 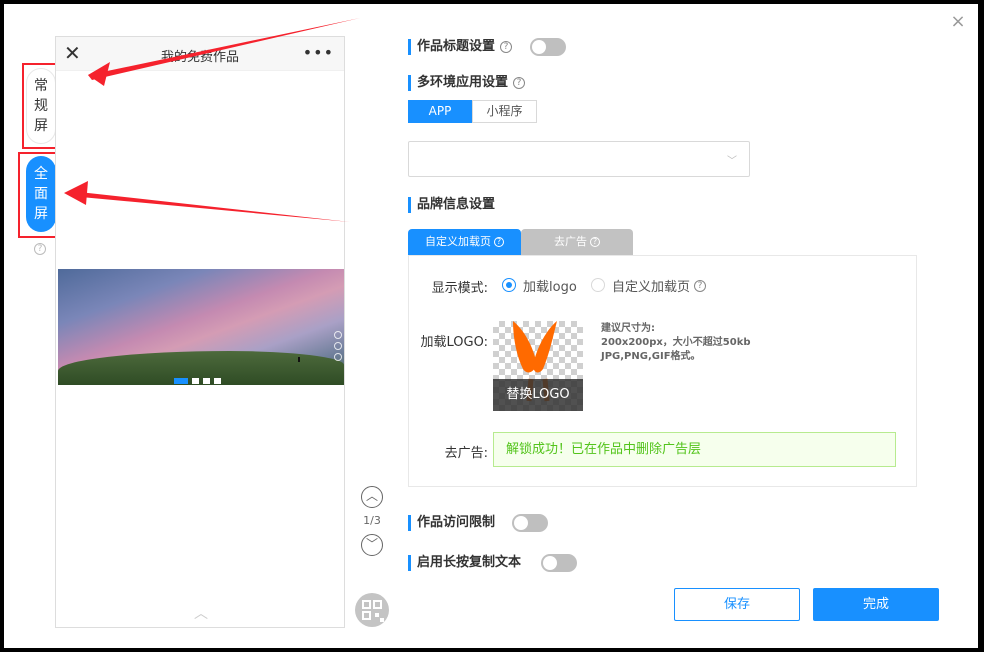 I want to click on page-down-button: ﹀, so click(x=372, y=545).